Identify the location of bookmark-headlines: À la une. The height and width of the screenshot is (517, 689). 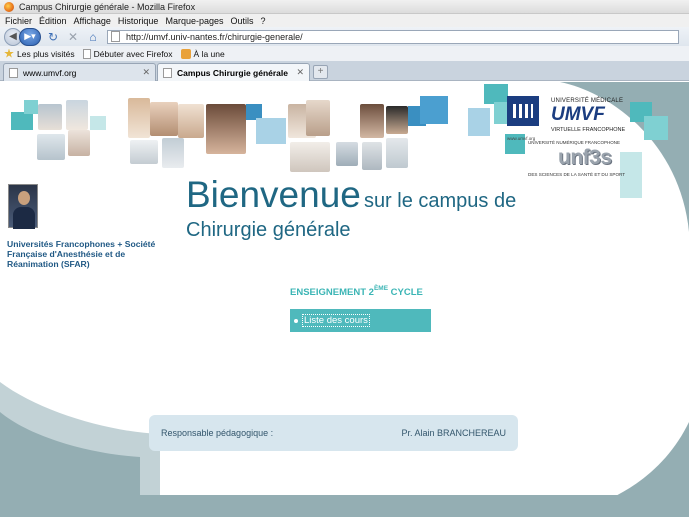
(202, 53).